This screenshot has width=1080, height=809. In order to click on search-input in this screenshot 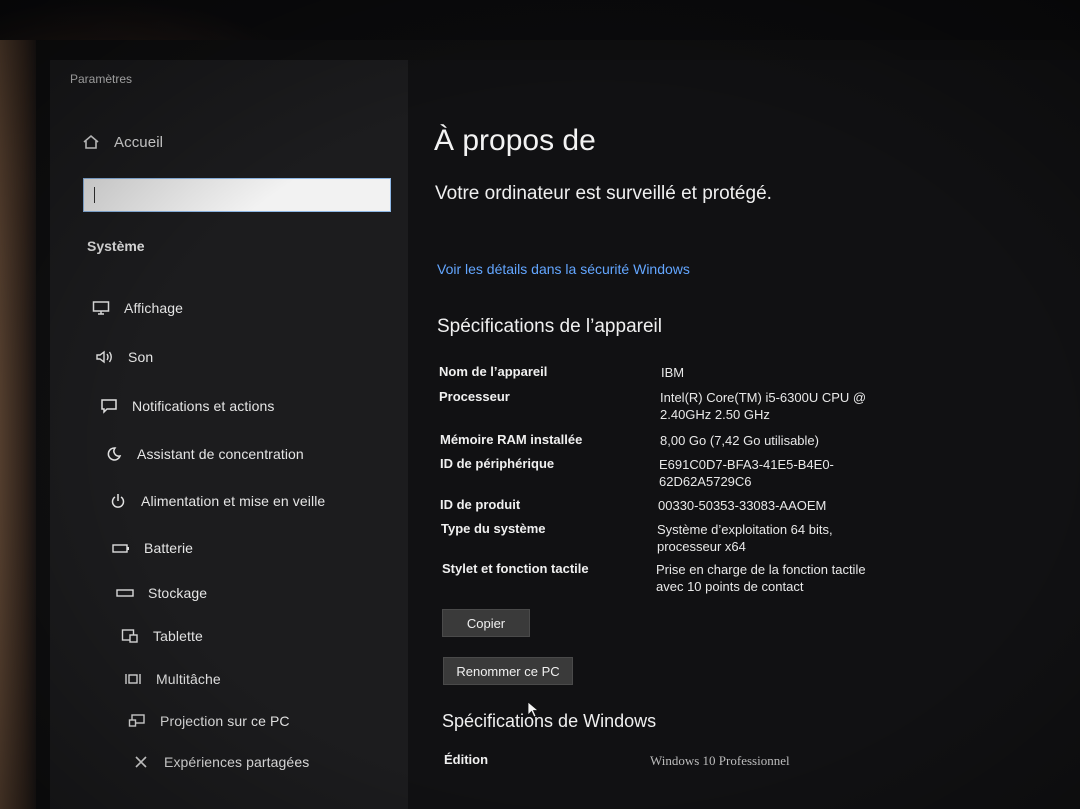, I will do `click(237, 195)`.